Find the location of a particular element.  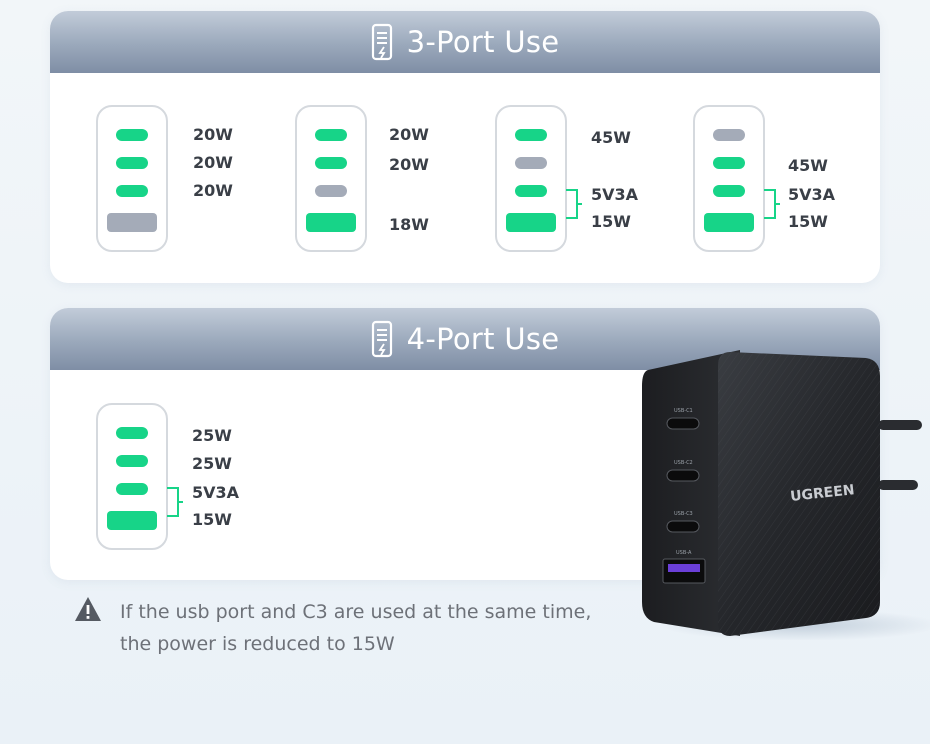

usb-c2-socket is located at coordinates (683, 475).